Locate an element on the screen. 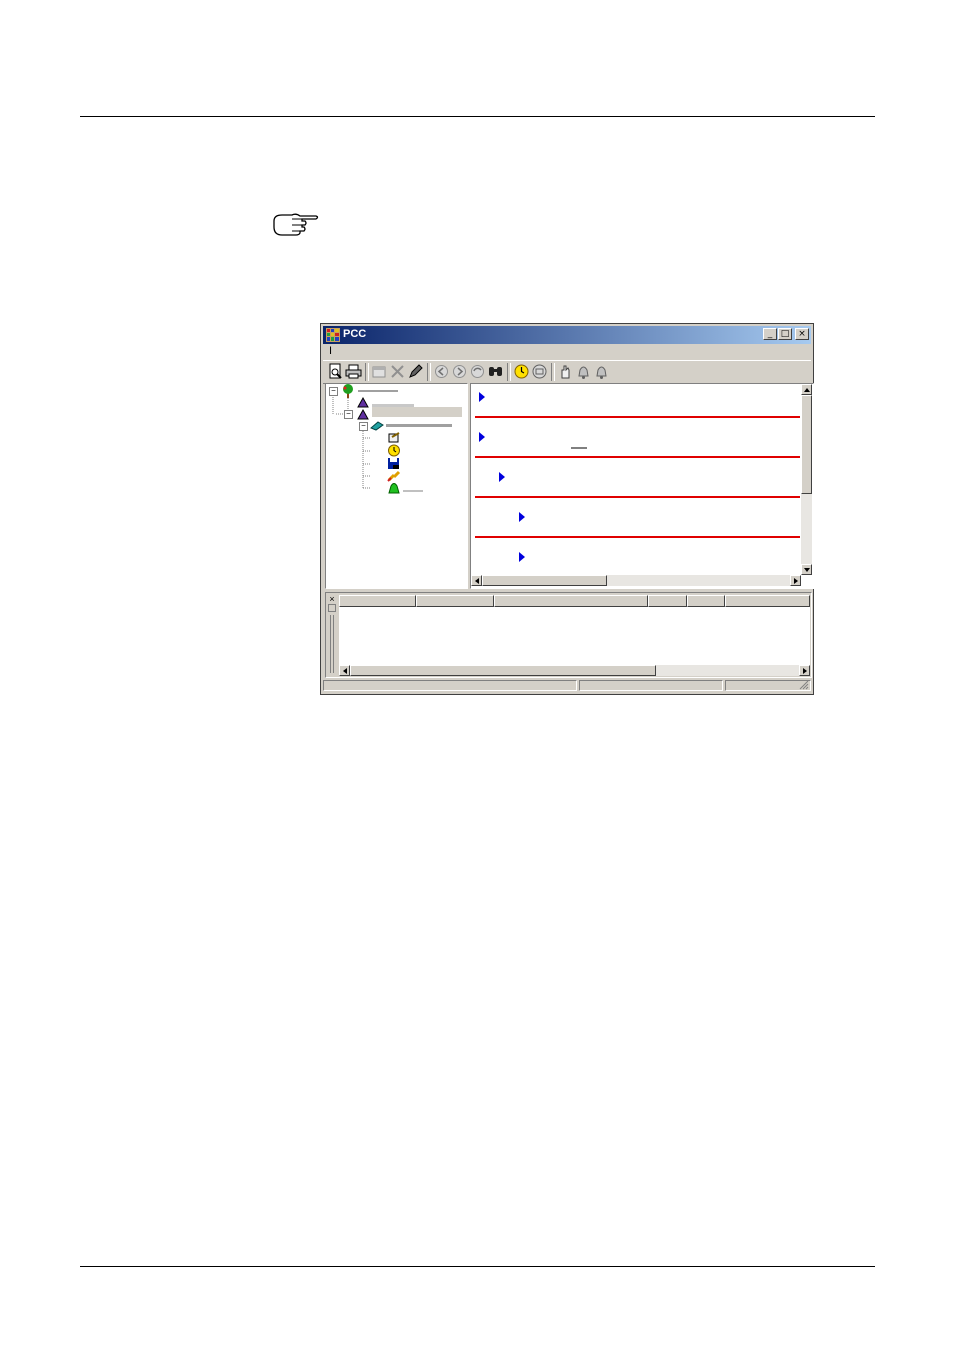 This screenshot has width=954, height=1350. edit-icon is located at coordinates (415, 371).